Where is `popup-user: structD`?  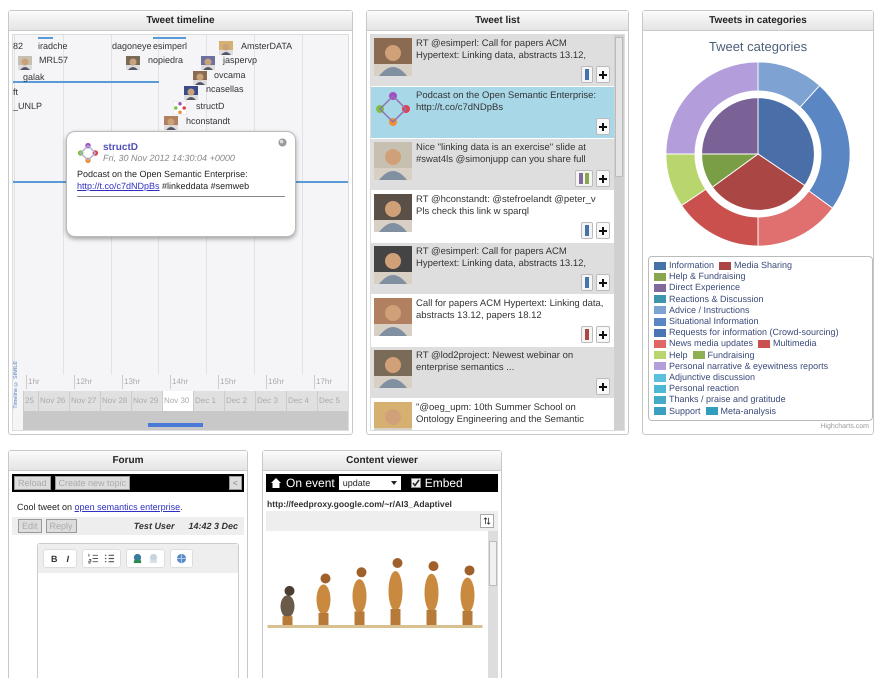
popup-user: structD is located at coordinates (169, 147).